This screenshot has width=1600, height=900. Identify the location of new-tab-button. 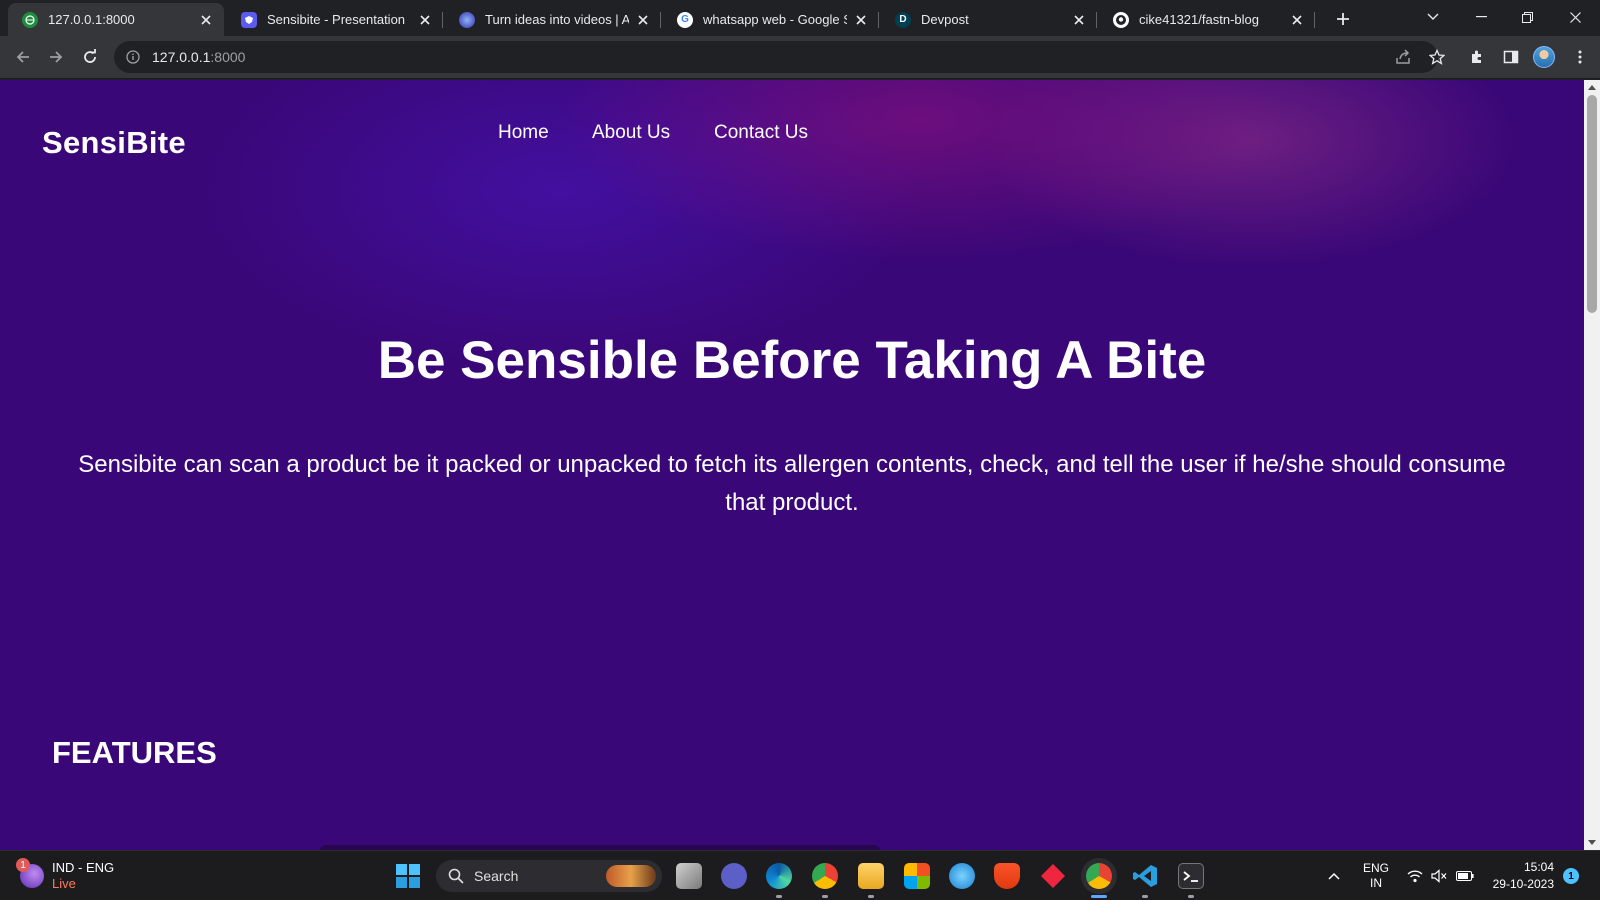
(1343, 19).